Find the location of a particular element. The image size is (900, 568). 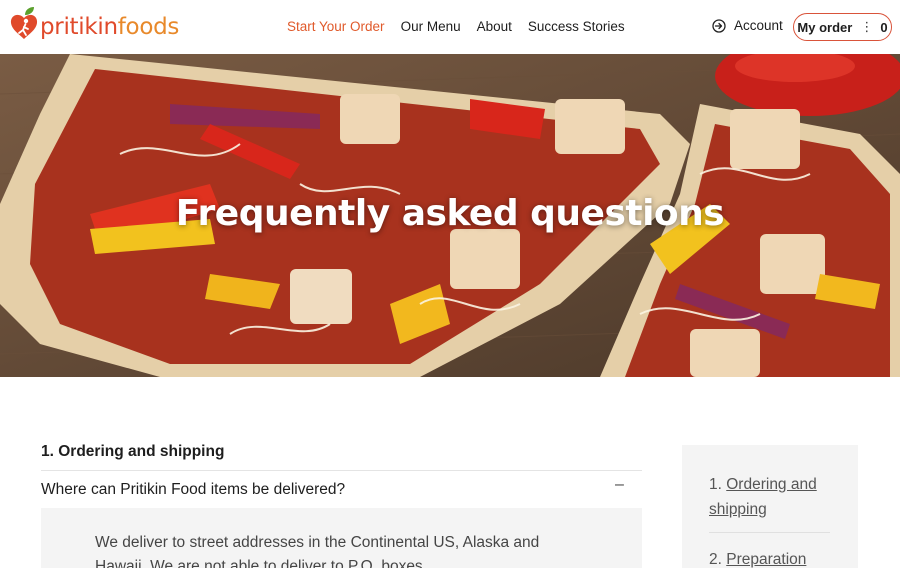

toc-item-number: 1. is located at coordinates (715, 484).